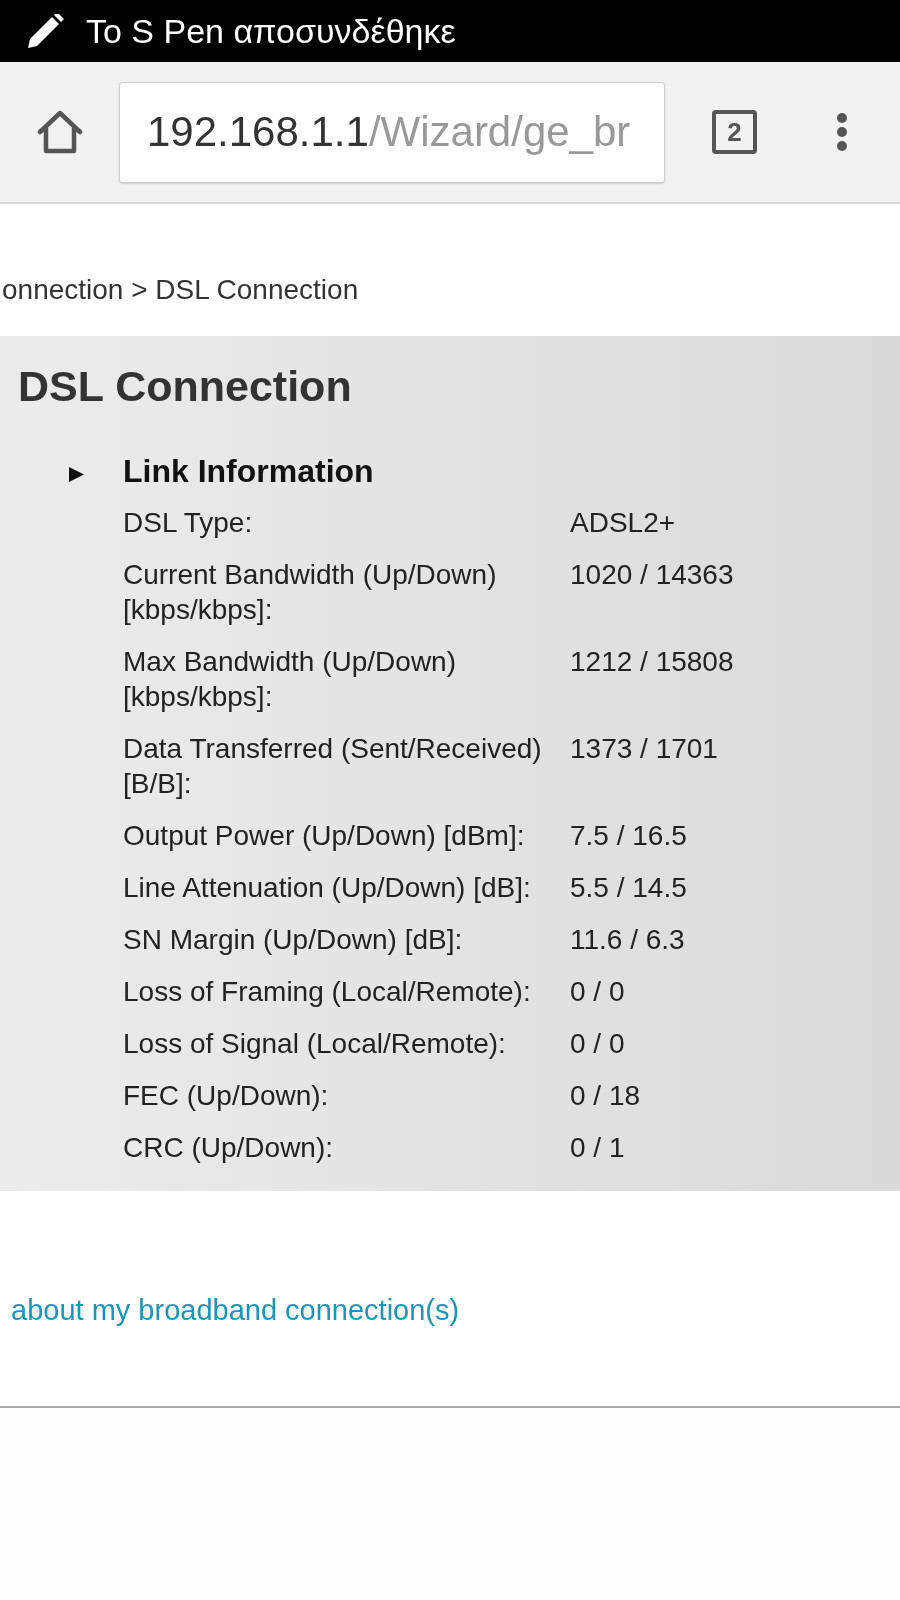 The image size is (900, 1600). Describe the element at coordinates (290, 679) in the screenshot. I see `row-label: Max Bandwidth (Up/Down) [kbps/kbps]:` at that location.